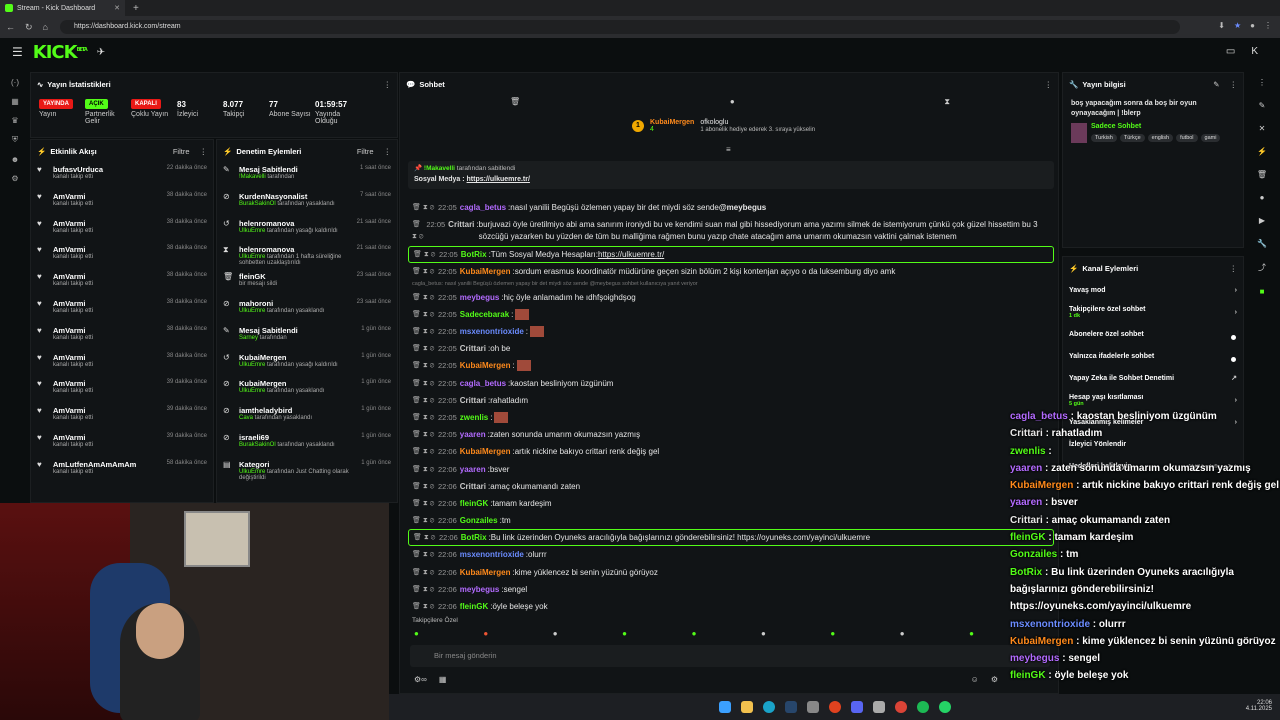  I want to click on chat-message-input: Bir mesaj gönderin, so click(730, 656).